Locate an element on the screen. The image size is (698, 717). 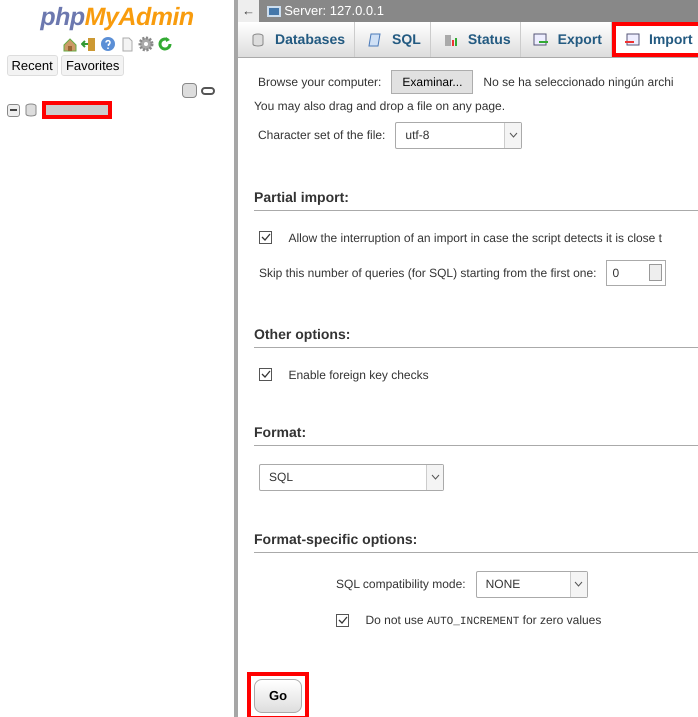
section-title: Format-specific options: is located at coordinates (476, 540).